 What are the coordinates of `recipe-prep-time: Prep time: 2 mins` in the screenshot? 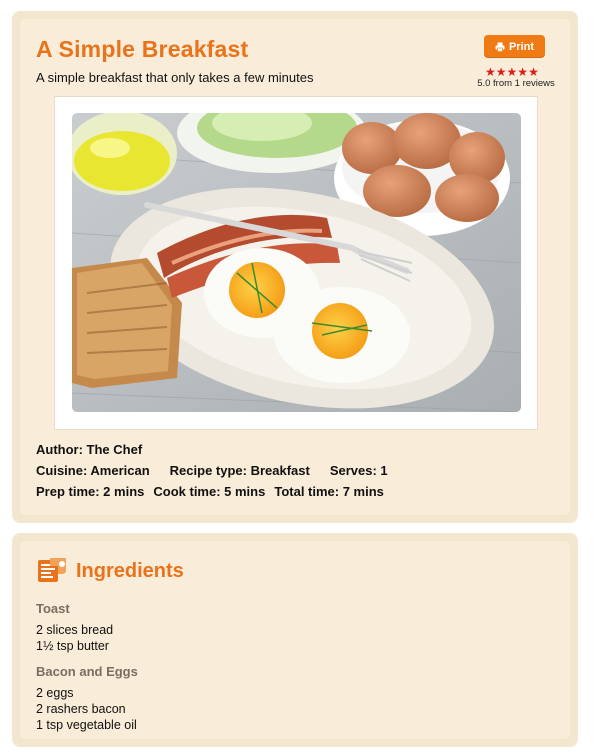 It's located at (90, 491).